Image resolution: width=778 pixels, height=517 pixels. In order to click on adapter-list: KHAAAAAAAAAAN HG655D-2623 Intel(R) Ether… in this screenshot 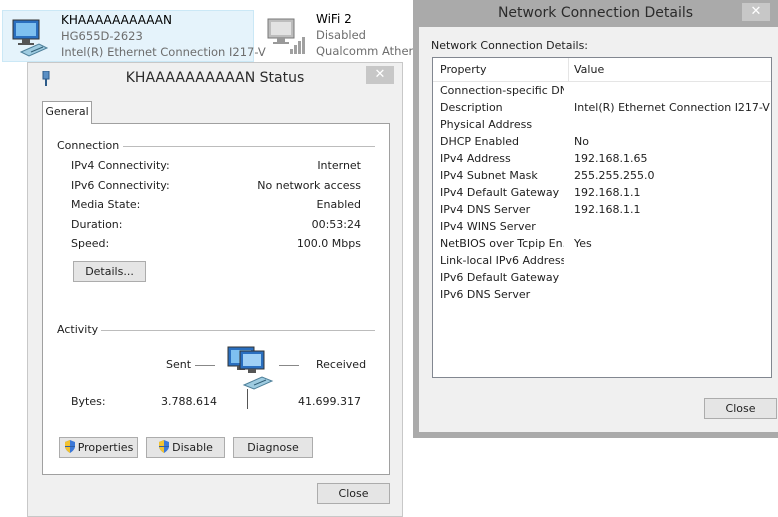, I will do `click(210, 32)`.